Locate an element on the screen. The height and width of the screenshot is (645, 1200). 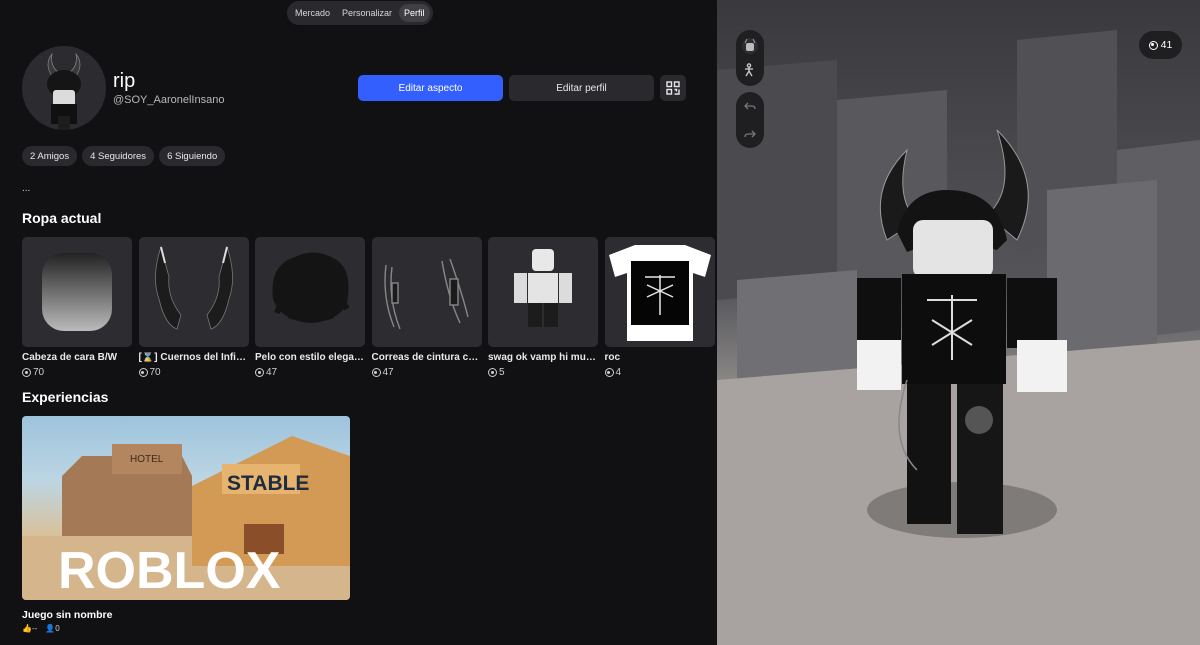
current-wear-title: Ropa actual is located at coordinates (62, 218).